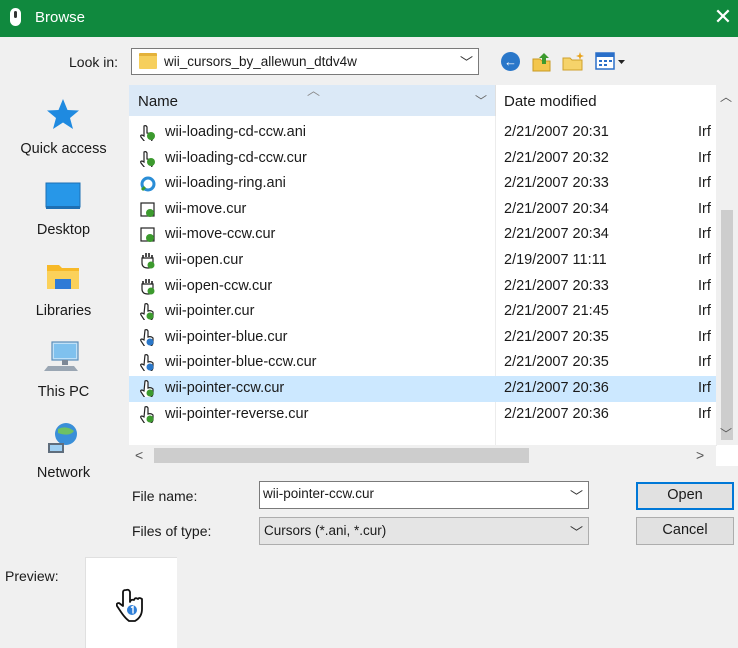  I want to click on file-row: wii-loading-cd-ccw.ani 2/21/2007 20:31 Irf, so click(423, 133).